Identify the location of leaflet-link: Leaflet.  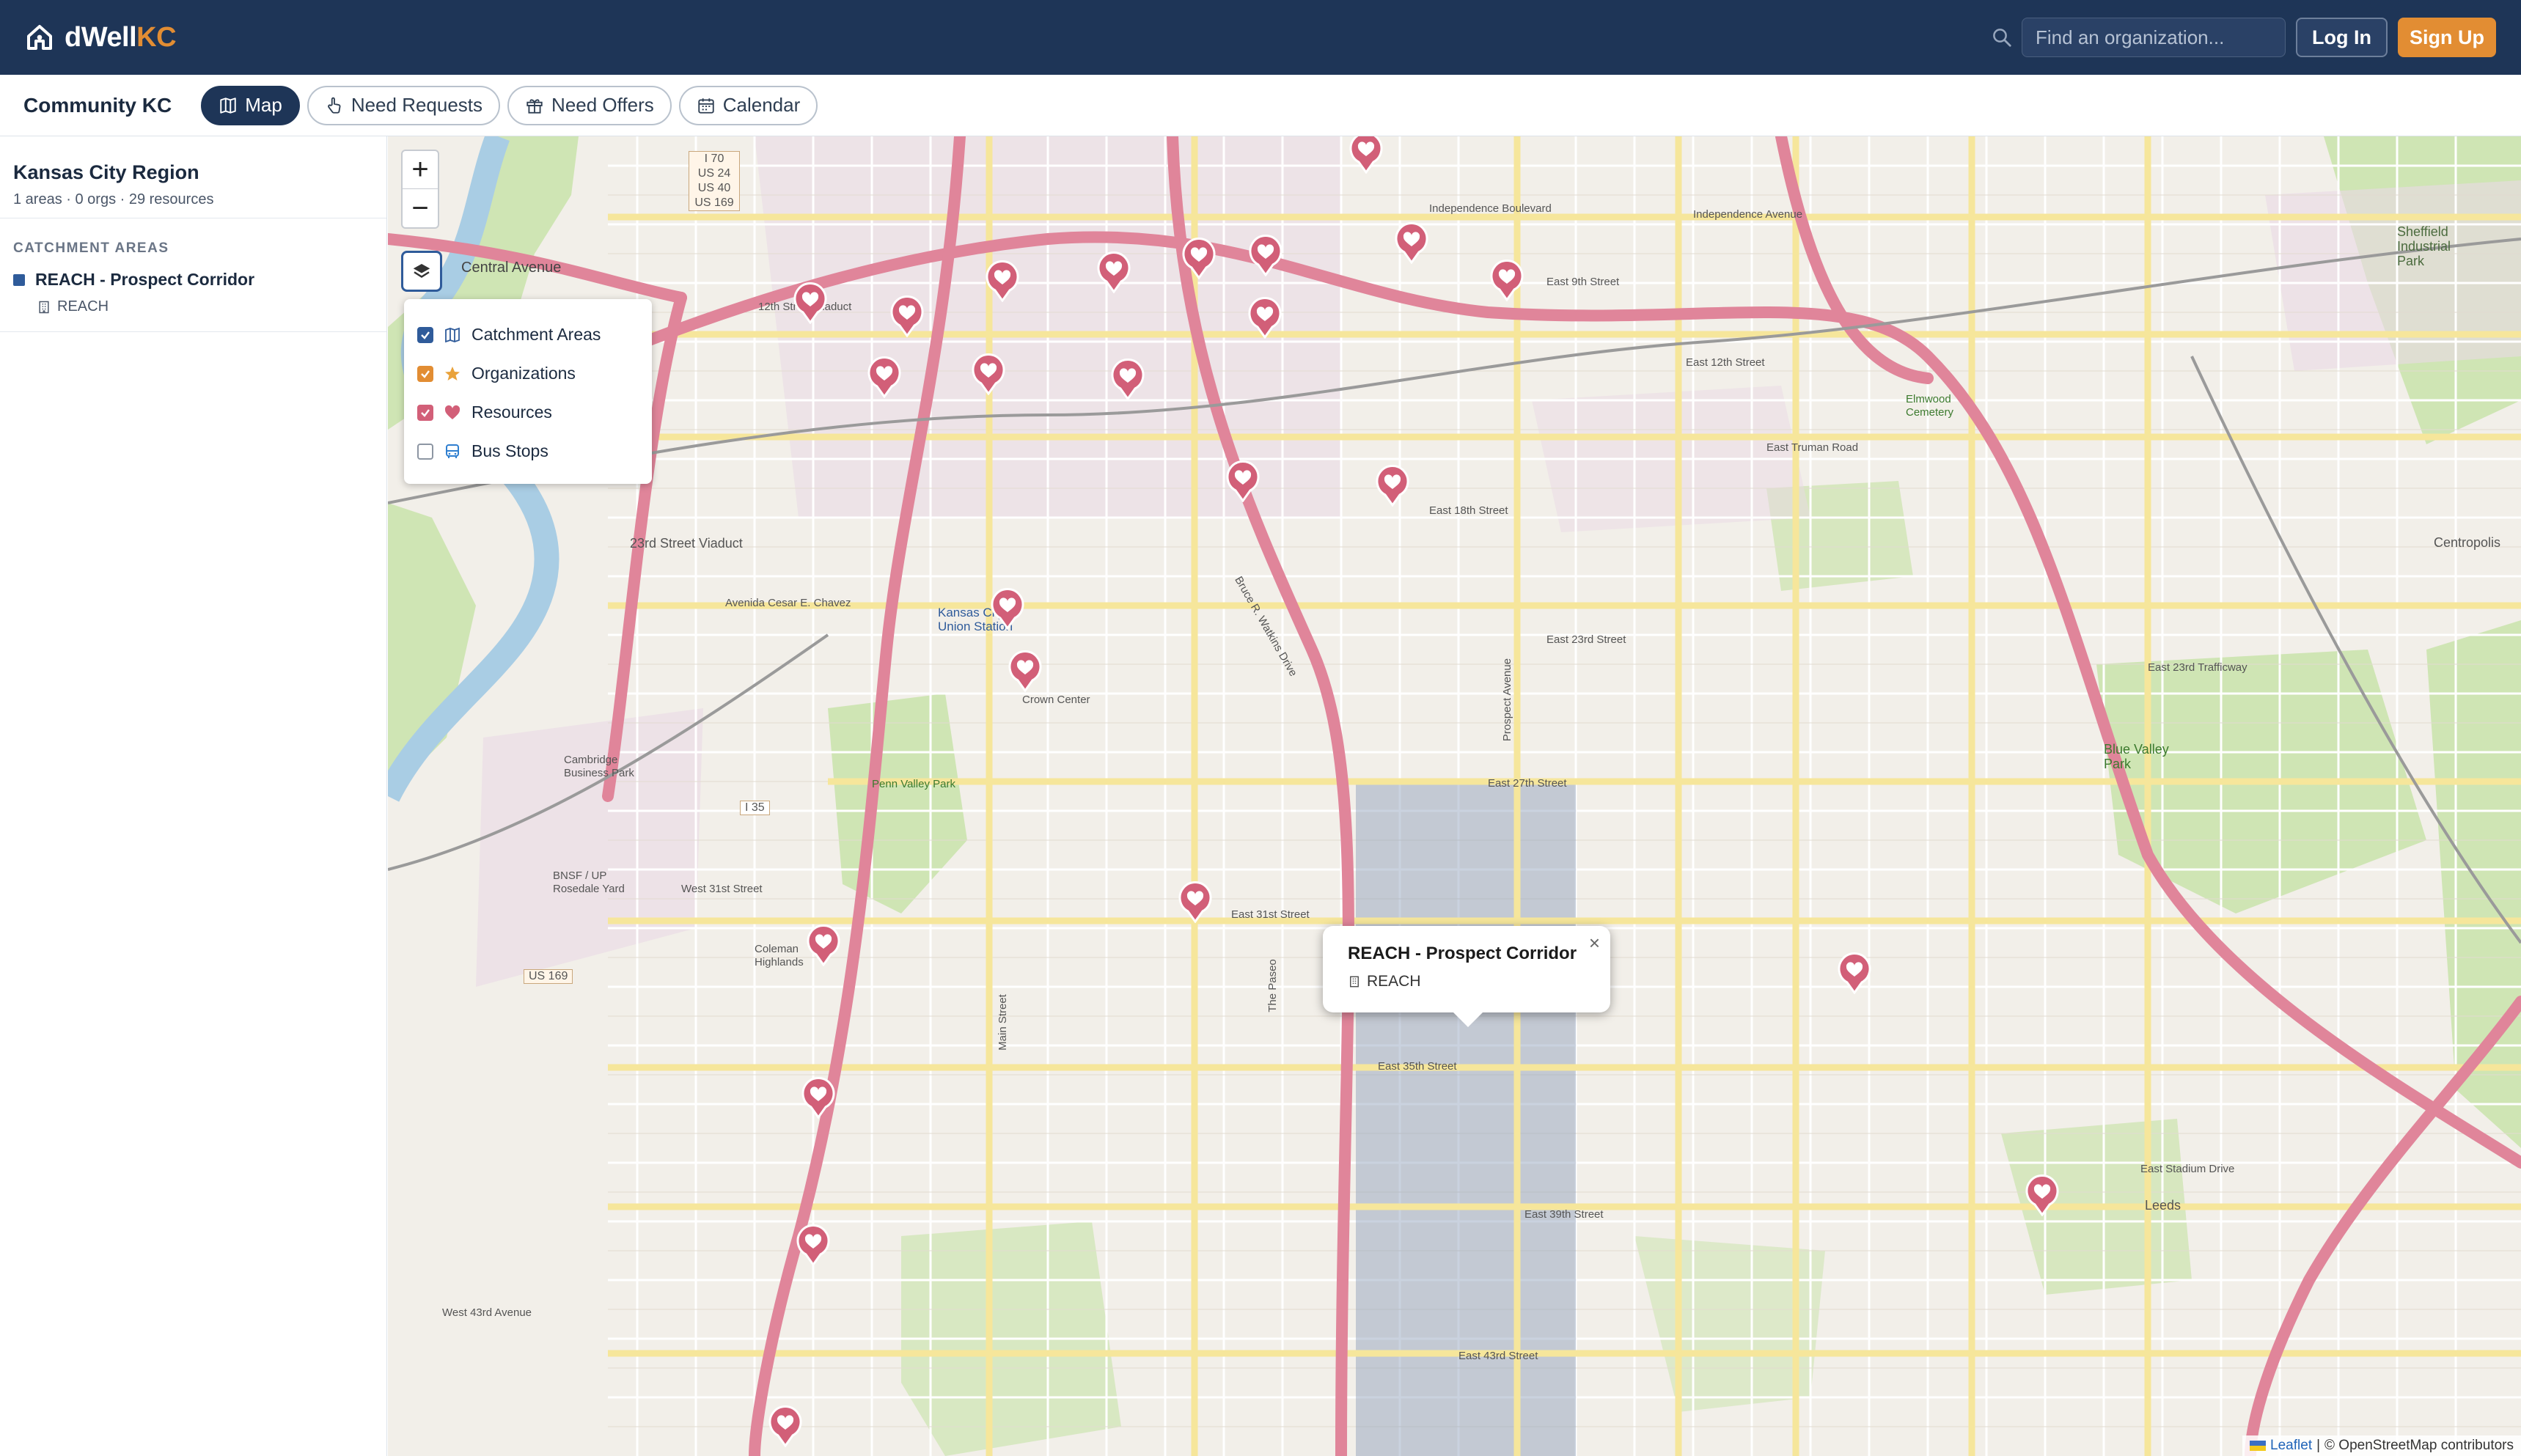
(2291, 1446).